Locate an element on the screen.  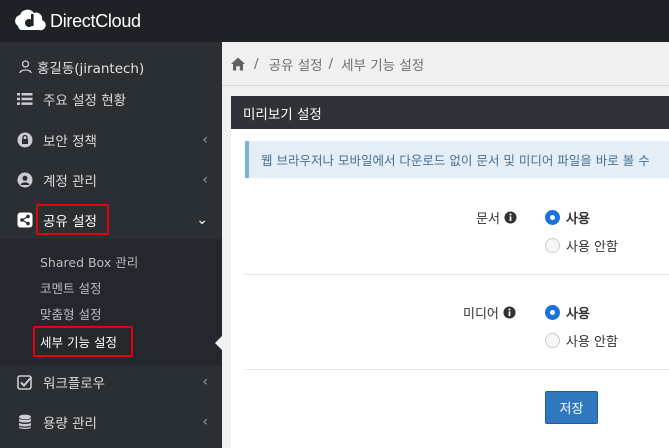
check-square-icon is located at coordinates (25, 382).